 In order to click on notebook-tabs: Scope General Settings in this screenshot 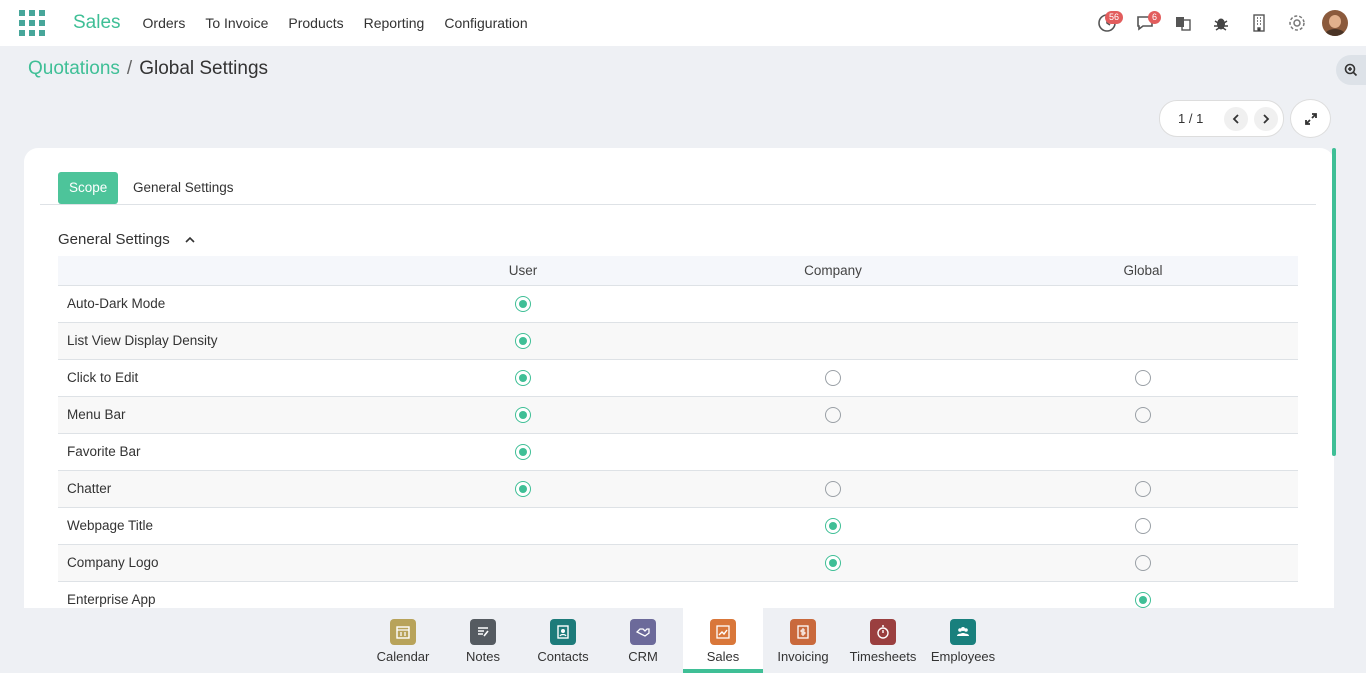, I will do `click(678, 188)`.